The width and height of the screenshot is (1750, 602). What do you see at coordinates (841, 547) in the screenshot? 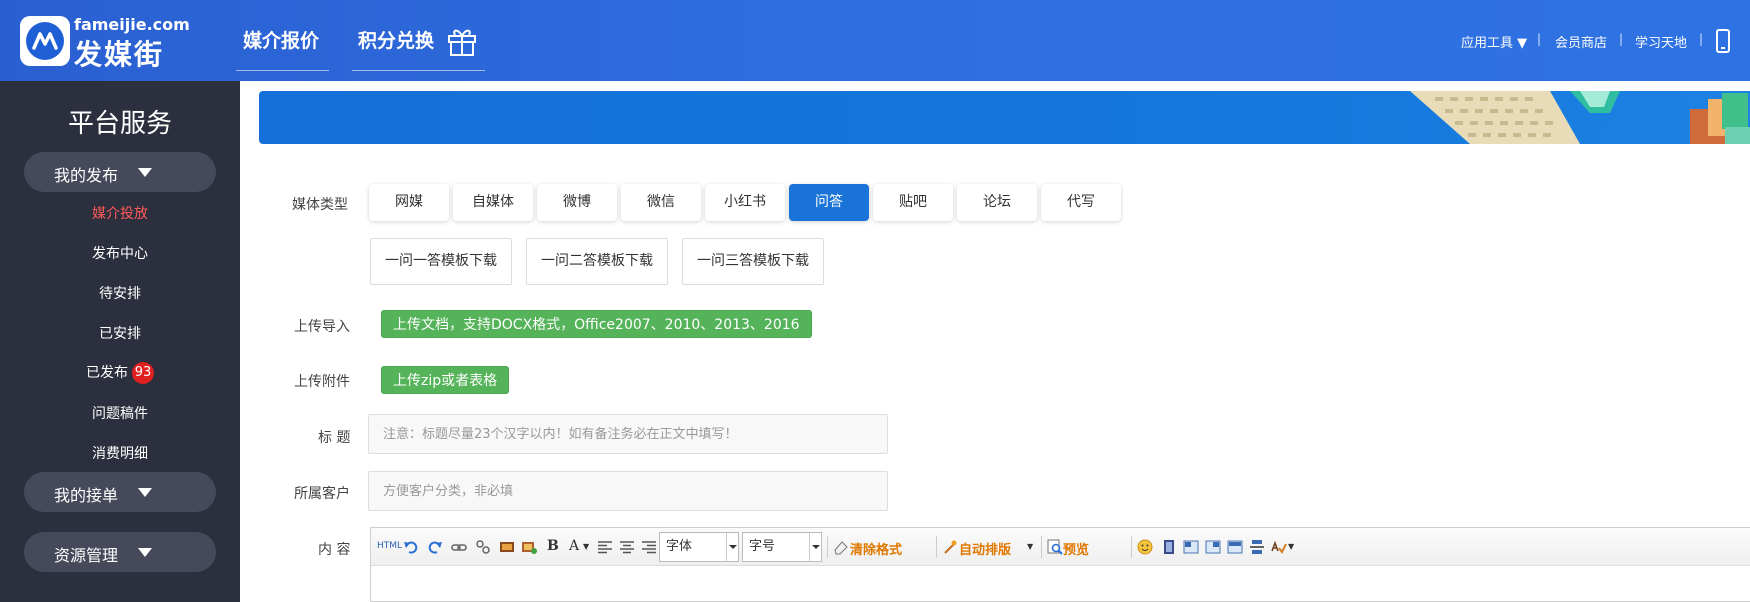
I see `eraser-icon` at bounding box center [841, 547].